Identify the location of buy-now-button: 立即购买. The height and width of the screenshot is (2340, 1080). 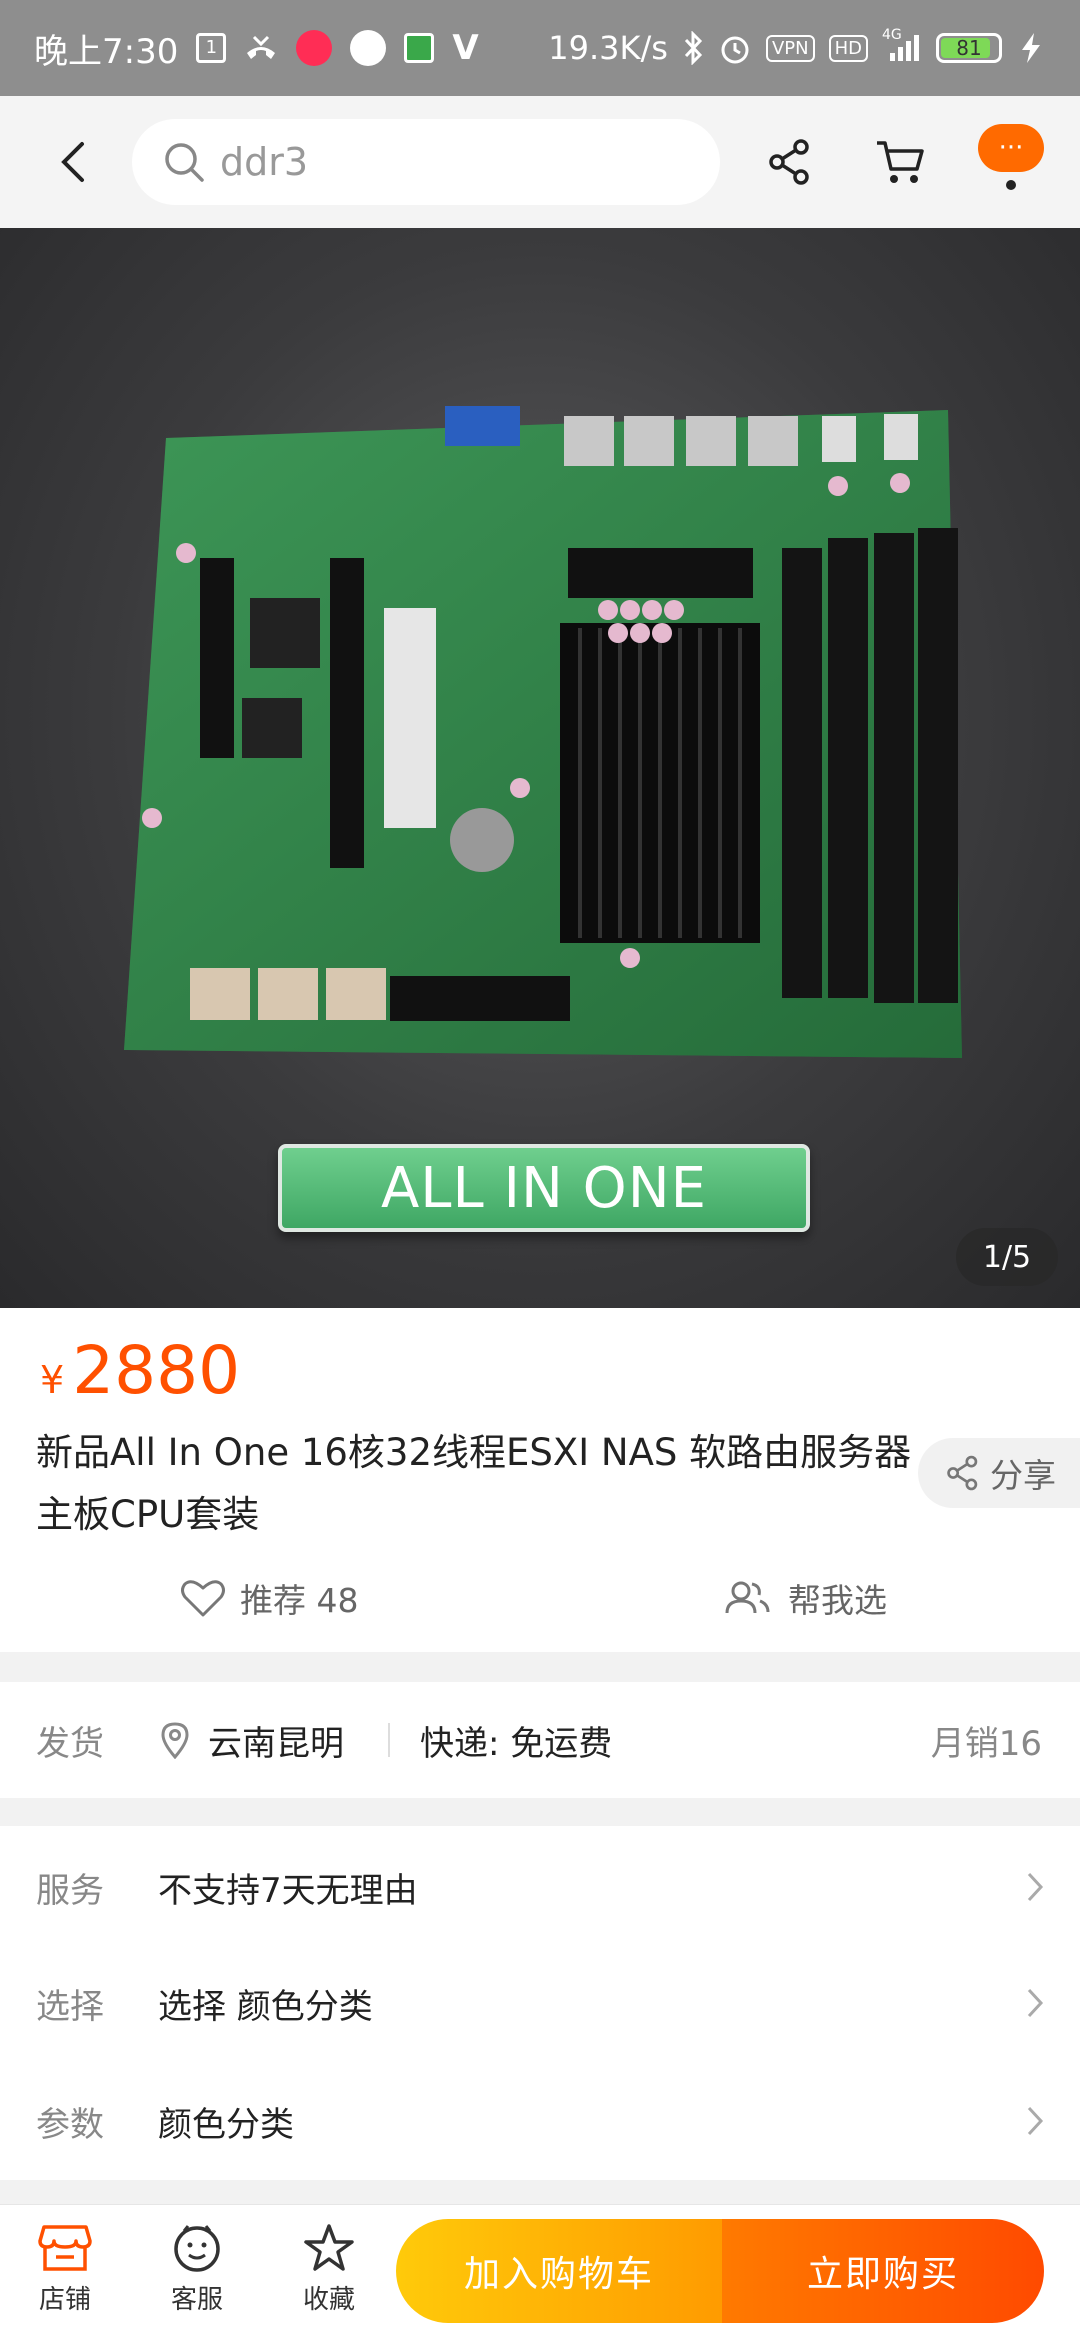
(883, 2271).